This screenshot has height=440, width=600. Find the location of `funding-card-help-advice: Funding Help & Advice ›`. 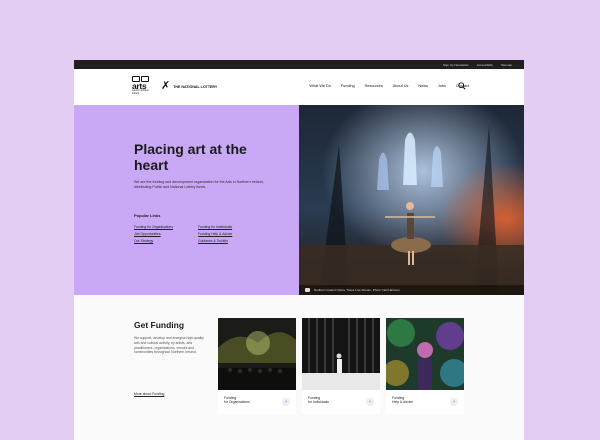

funding-card-help-advice: Funding Help & Advice › is located at coordinates (425, 366).